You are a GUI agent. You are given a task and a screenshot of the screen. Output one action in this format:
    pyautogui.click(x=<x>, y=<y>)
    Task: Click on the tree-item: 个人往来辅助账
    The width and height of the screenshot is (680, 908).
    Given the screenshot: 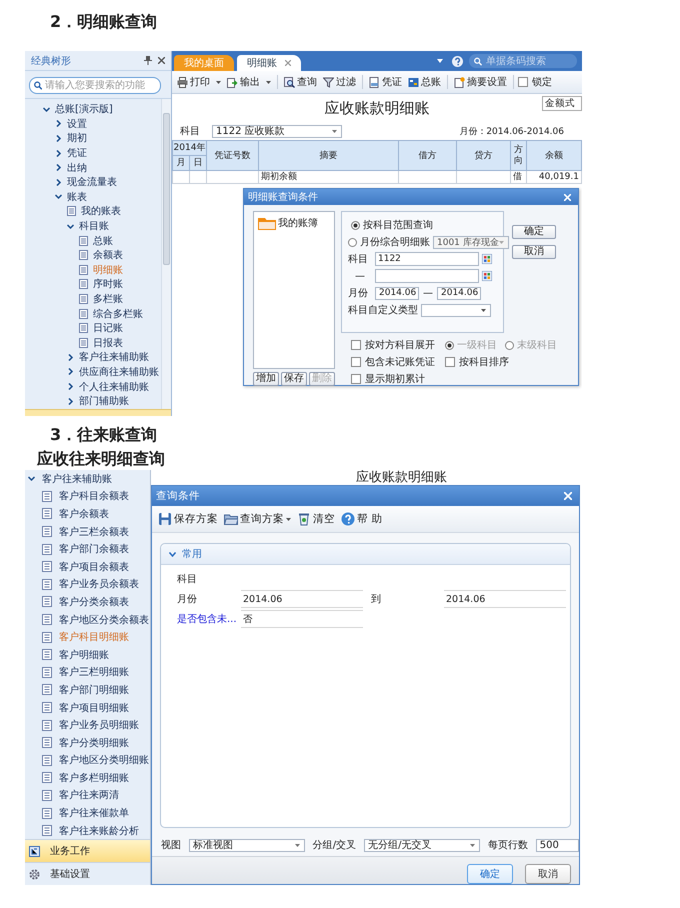 What is the action you would take?
    pyautogui.click(x=114, y=387)
    